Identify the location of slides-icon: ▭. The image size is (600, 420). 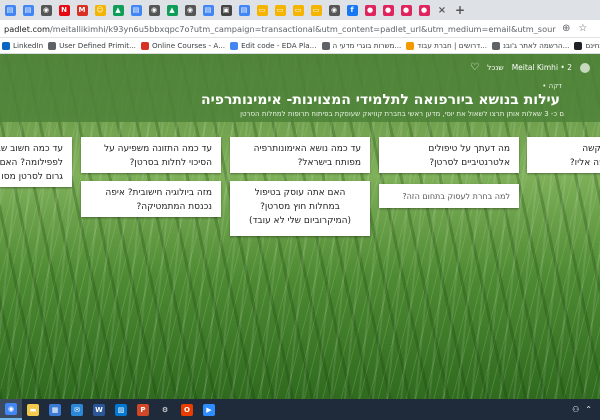
(262, 10).